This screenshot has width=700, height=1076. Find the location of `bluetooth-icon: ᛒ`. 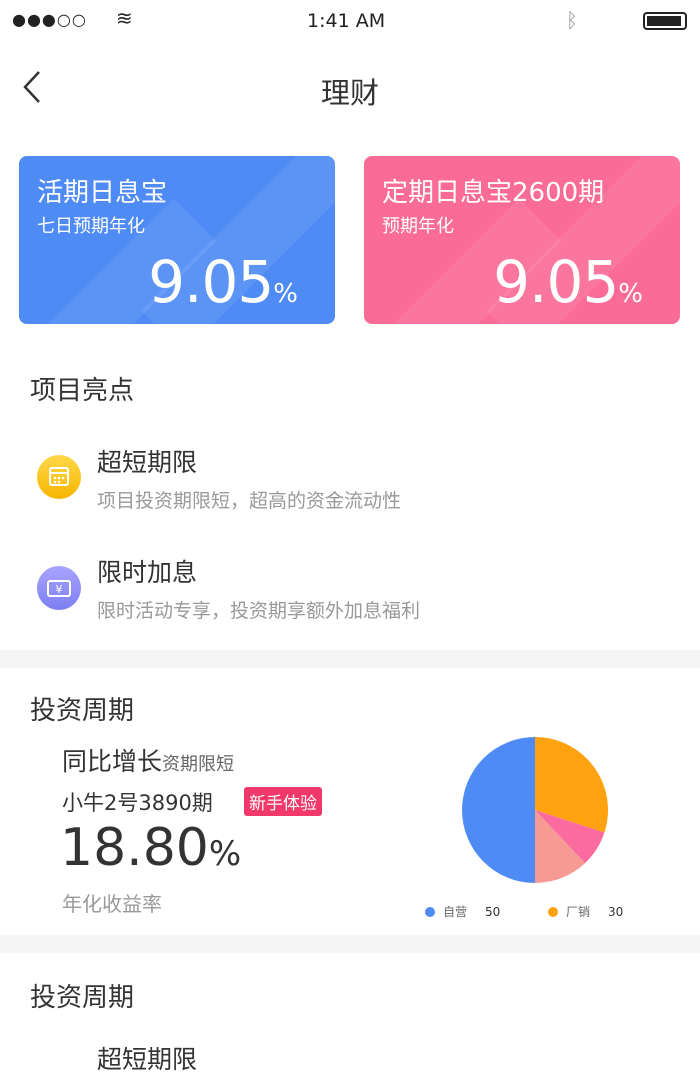

bluetooth-icon: ᛒ is located at coordinates (572, 20).